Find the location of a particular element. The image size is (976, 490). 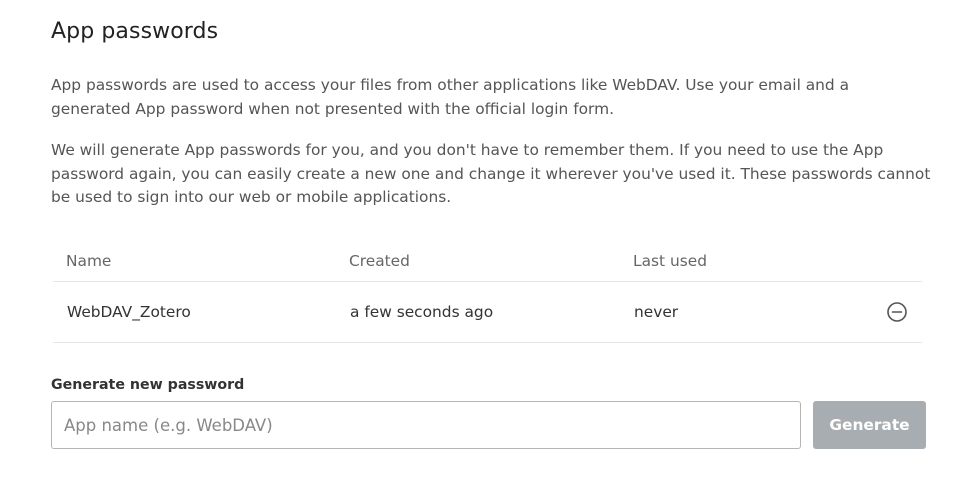

row-last-used: never is located at coordinates (727, 312).